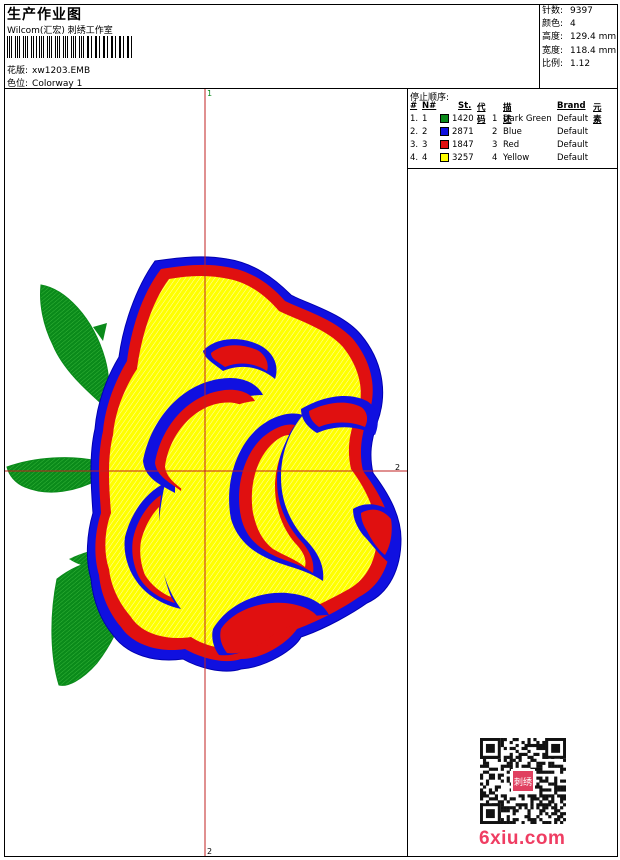 This screenshot has width=620, height=860. I want to click on color-code: 2, so click(495, 132).